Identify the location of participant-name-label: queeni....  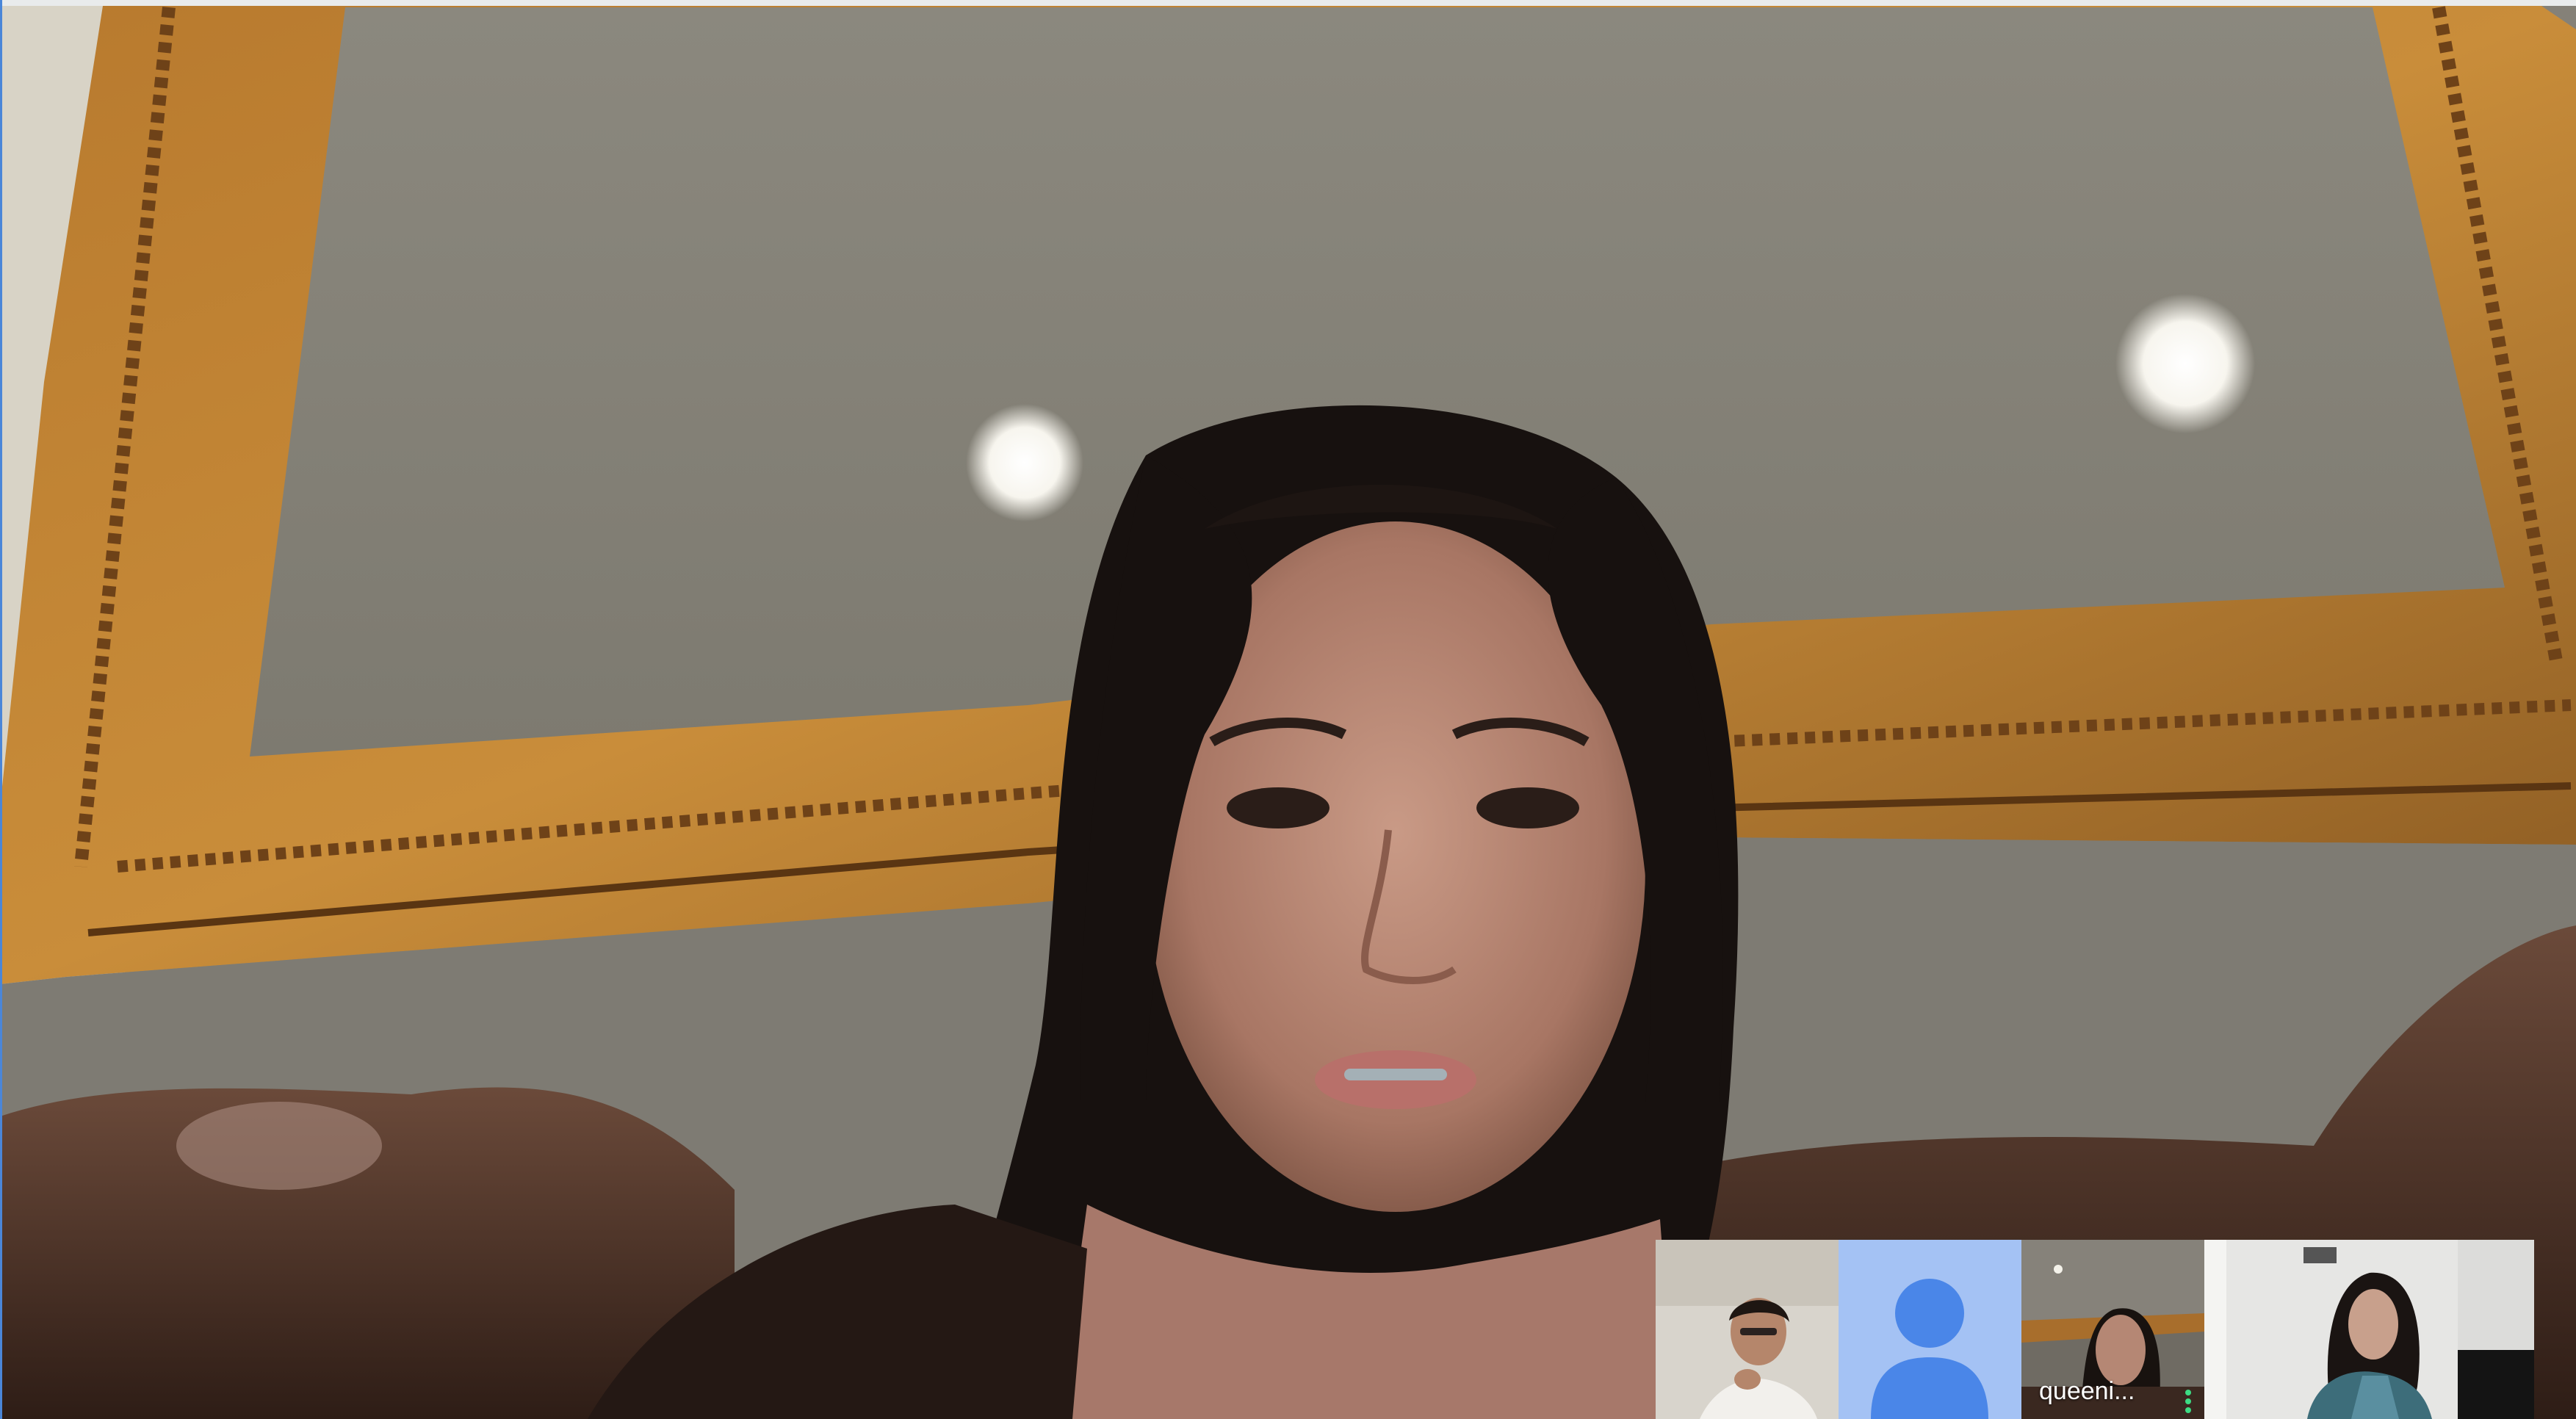
(2087, 1391).